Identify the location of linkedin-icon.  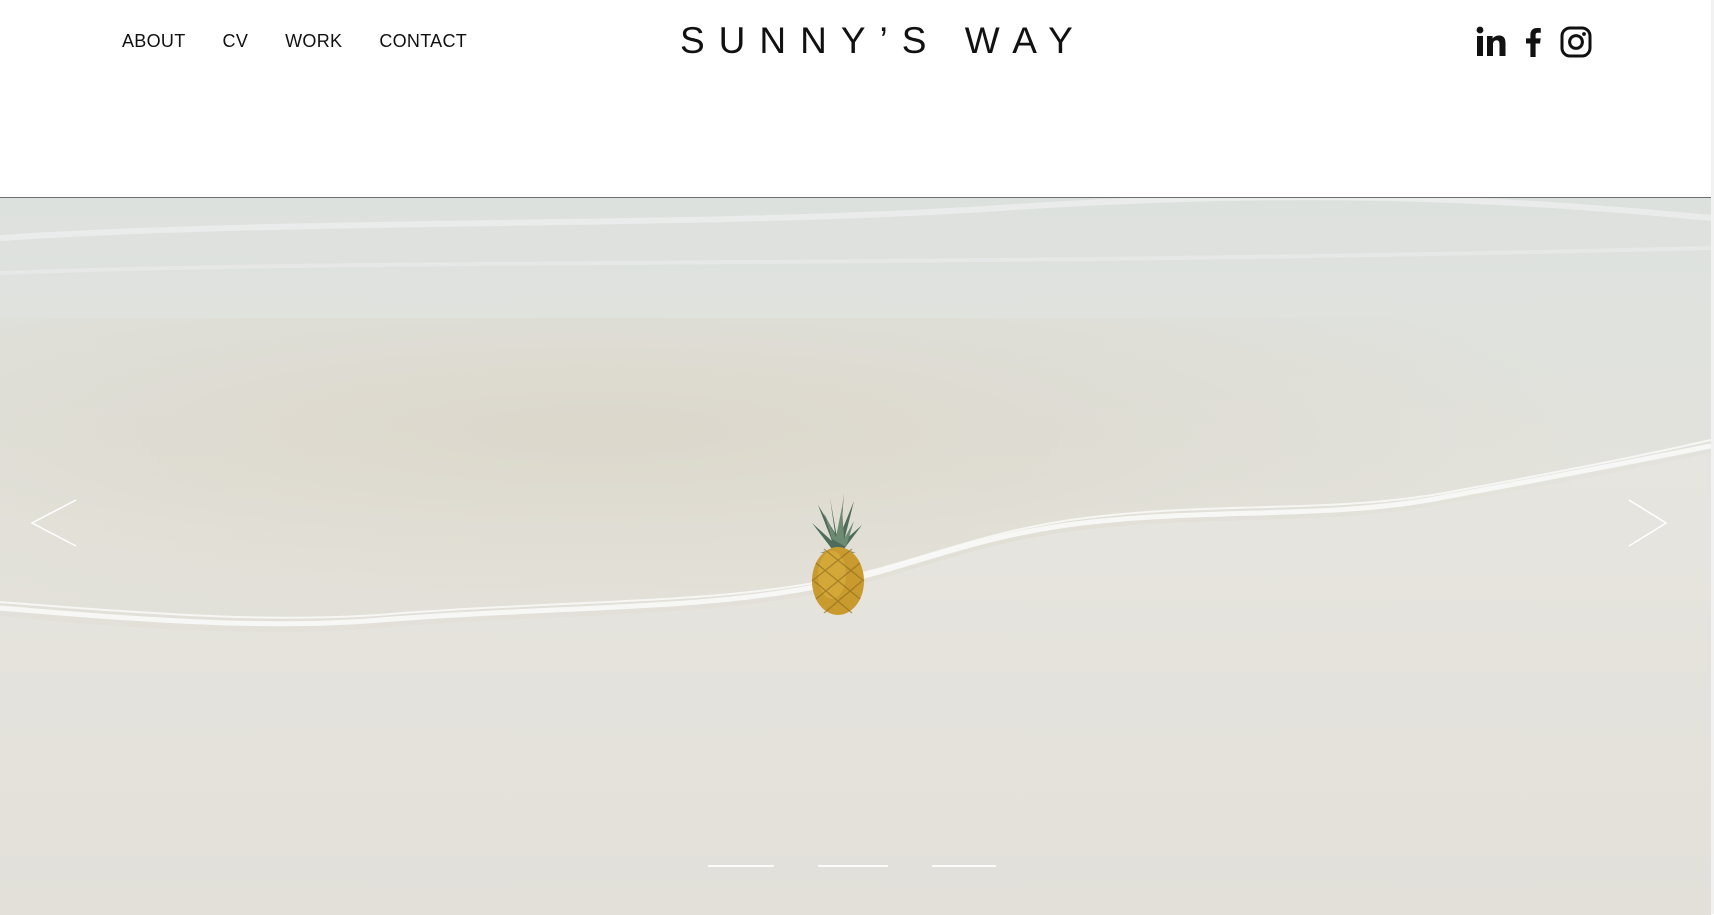
(1492, 42).